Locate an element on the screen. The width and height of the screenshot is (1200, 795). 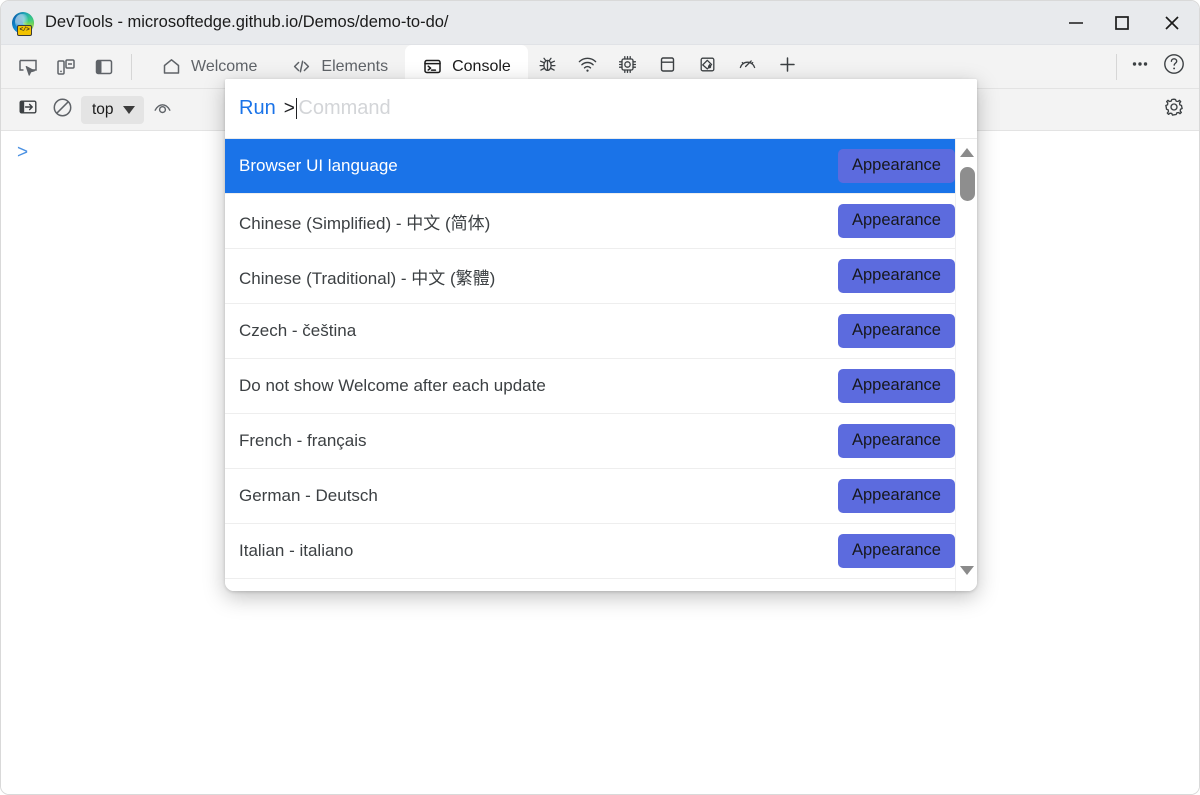
help-button is located at coordinates (1174, 67).